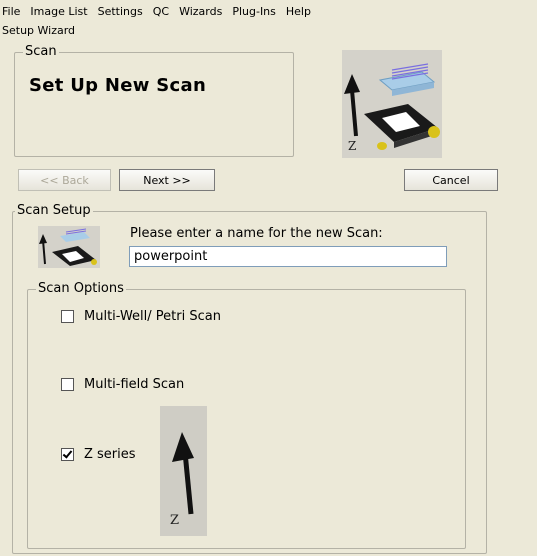 This screenshot has height=556, width=537. Describe the element at coordinates (161, 12) in the screenshot. I see `menu-qc: QC` at that location.